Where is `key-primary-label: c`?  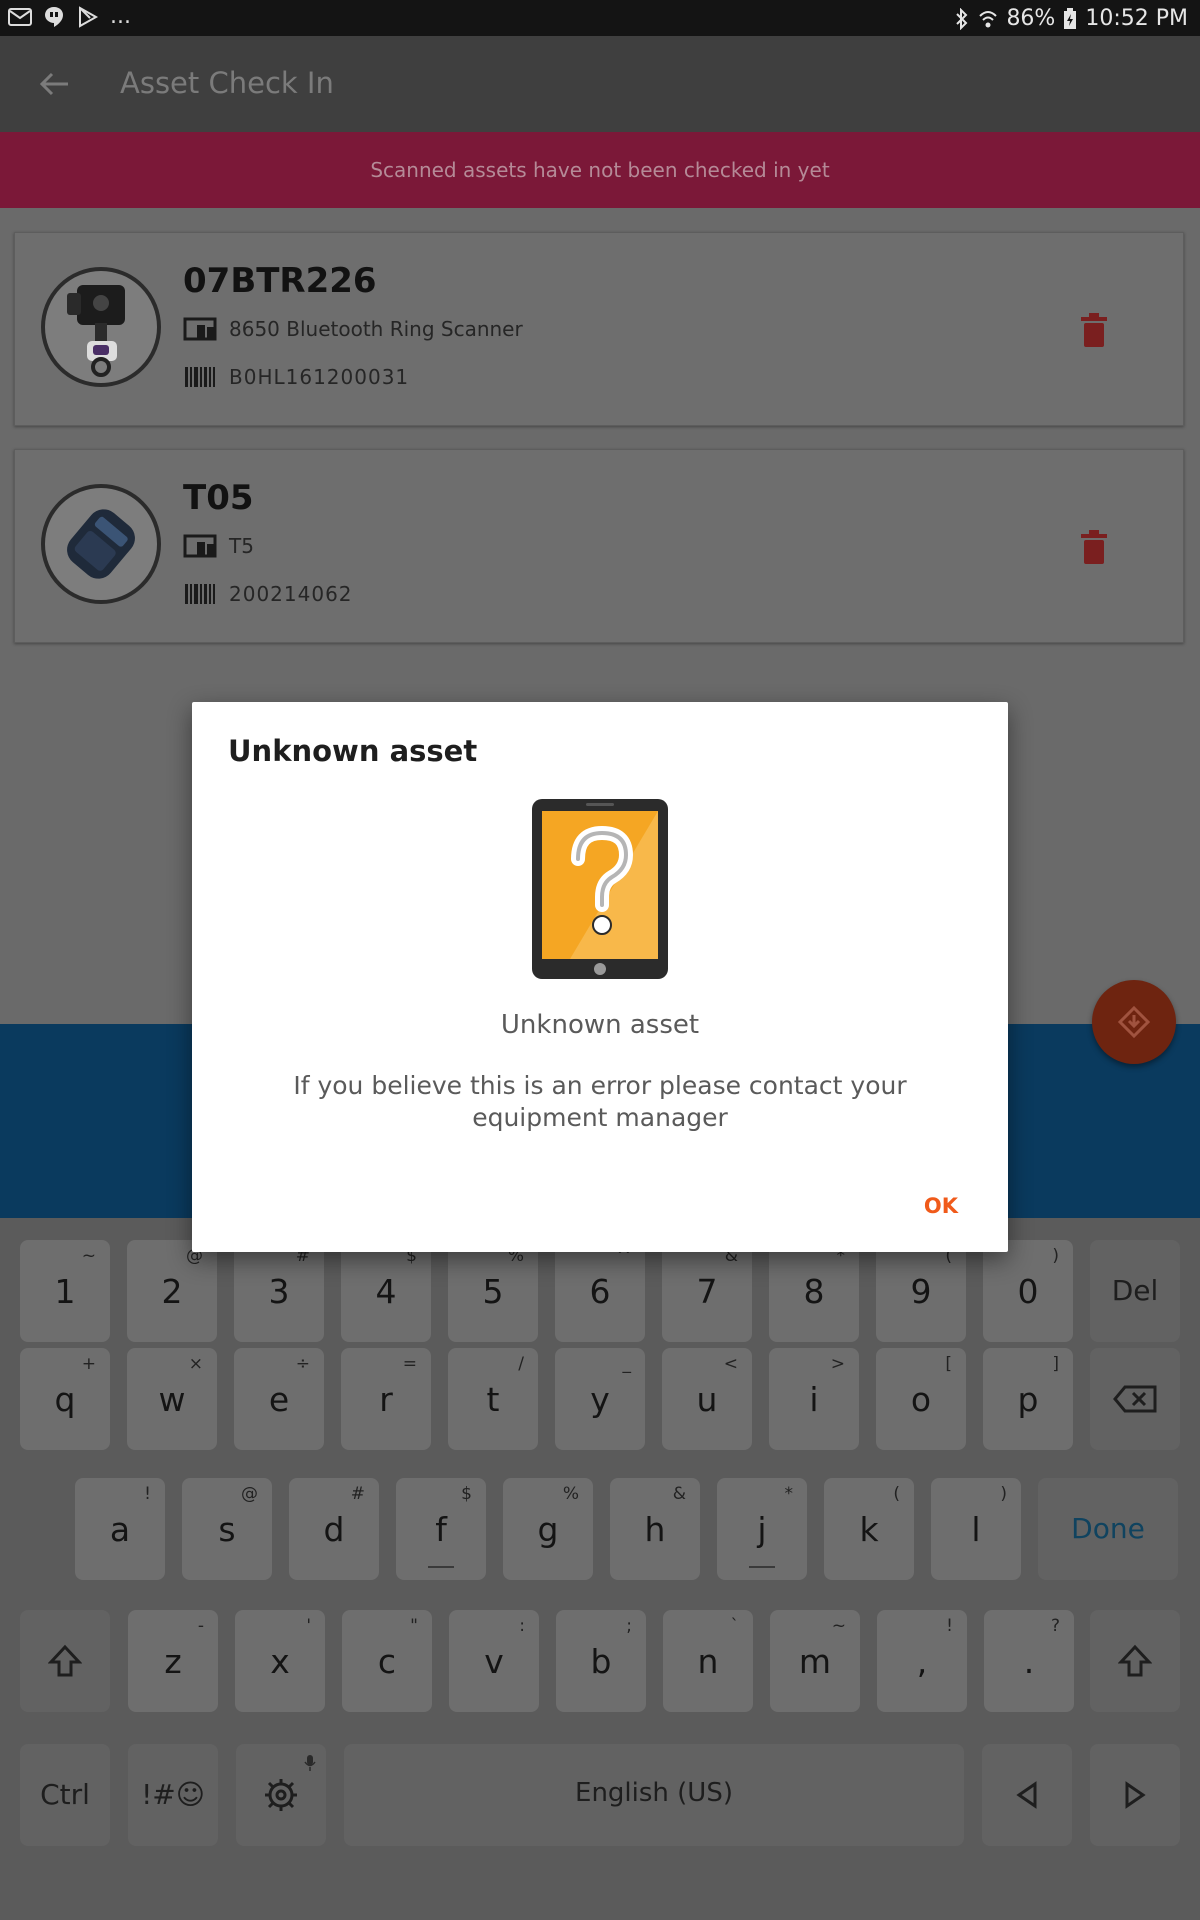 key-primary-label: c is located at coordinates (387, 1661).